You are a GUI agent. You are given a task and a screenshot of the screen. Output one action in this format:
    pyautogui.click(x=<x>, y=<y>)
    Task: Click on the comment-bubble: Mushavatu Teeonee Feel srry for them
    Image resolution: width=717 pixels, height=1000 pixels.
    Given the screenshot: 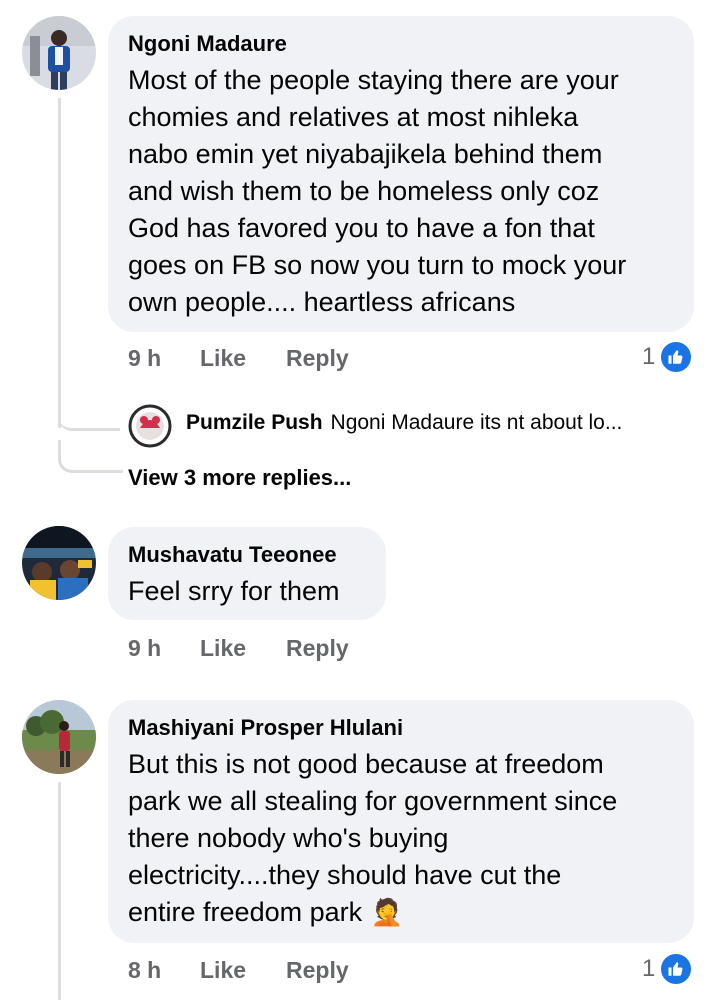 What is the action you would take?
    pyautogui.click(x=247, y=573)
    